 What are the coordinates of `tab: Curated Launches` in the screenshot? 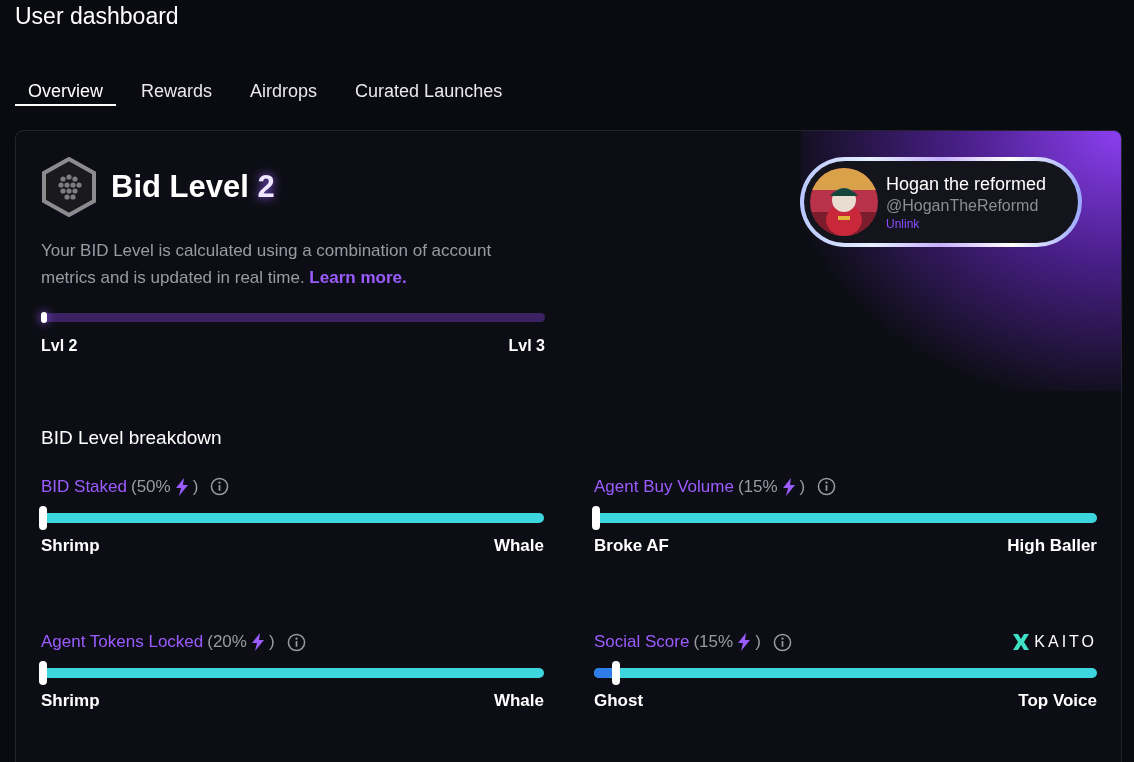 It's located at (429, 92).